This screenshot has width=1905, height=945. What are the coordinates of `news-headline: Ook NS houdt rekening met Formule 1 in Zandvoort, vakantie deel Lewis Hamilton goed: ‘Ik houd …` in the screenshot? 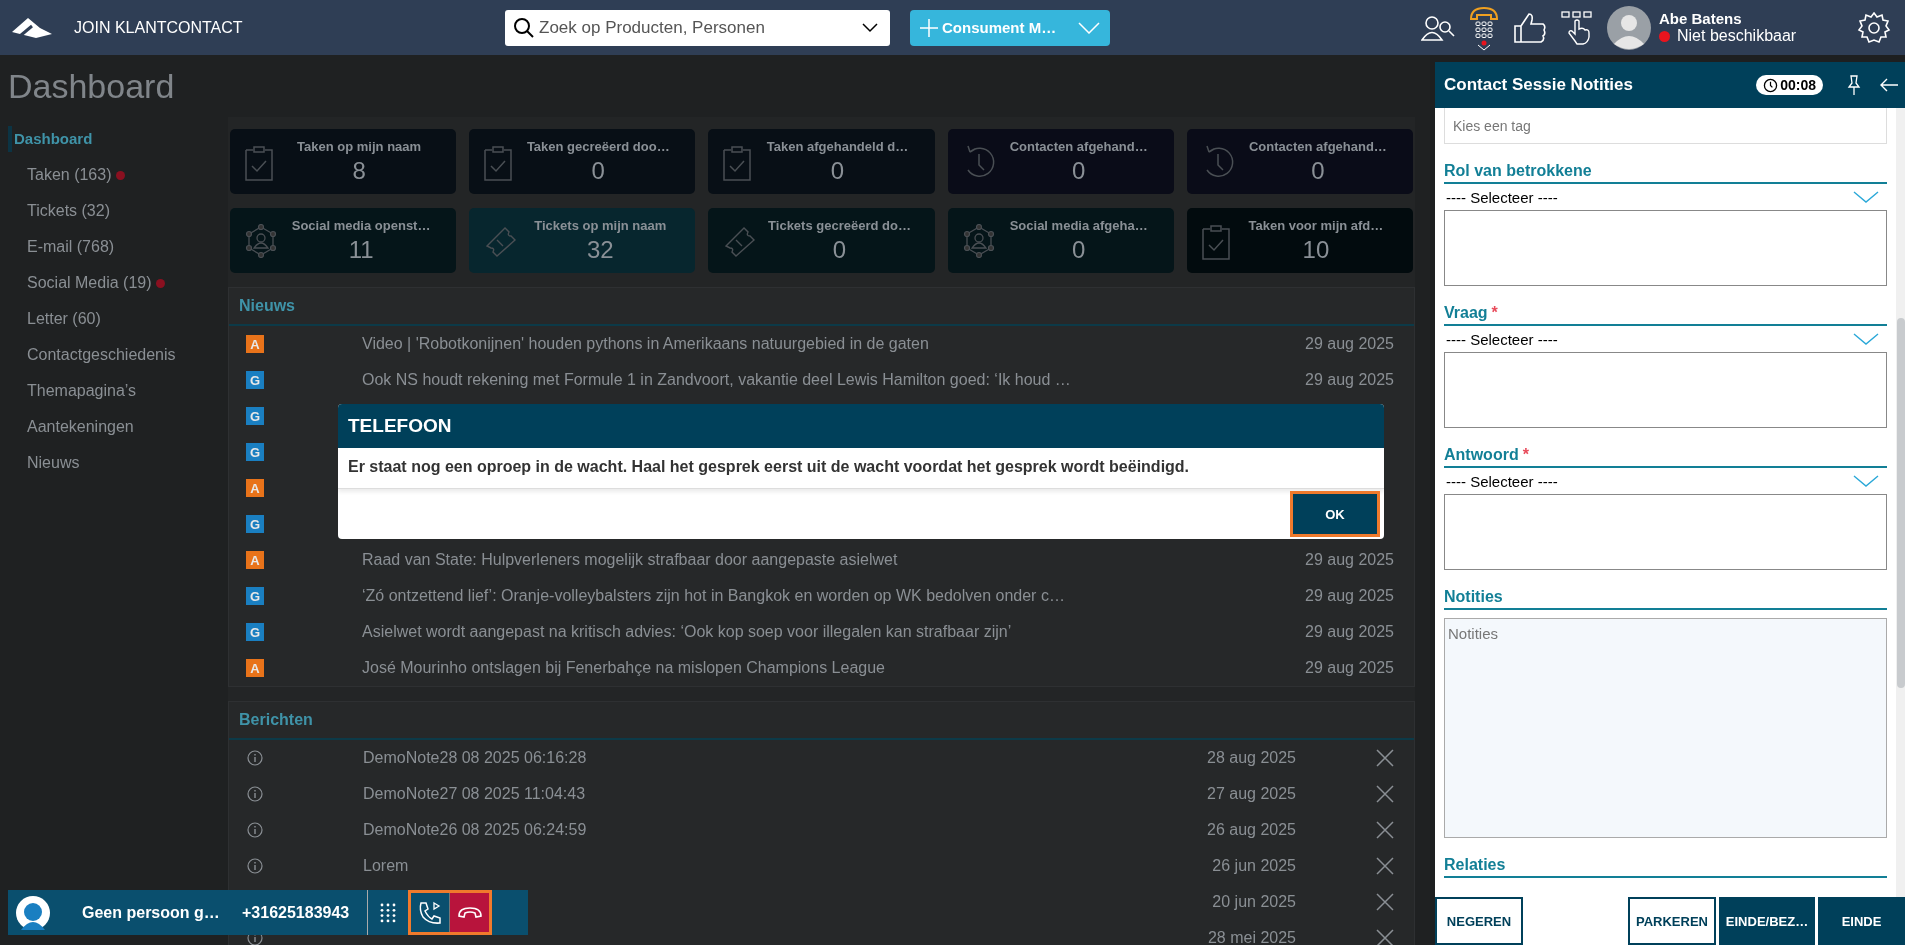 It's located at (716, 380).